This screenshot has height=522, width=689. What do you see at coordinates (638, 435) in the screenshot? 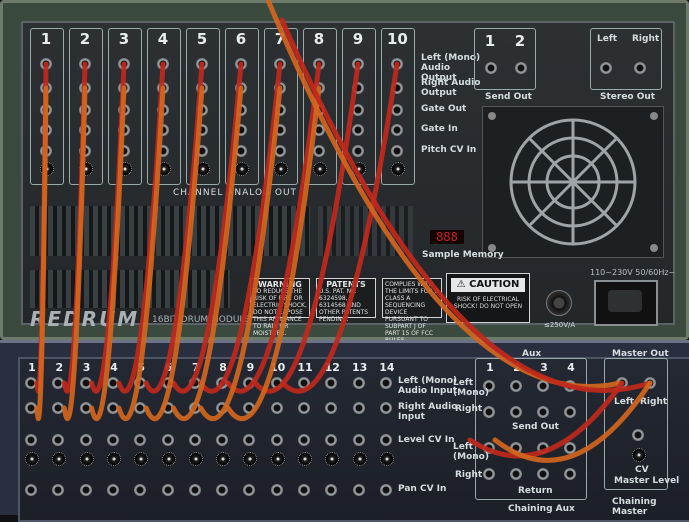
I see `master-level-cv-jack` at bounding box center [638, 435].